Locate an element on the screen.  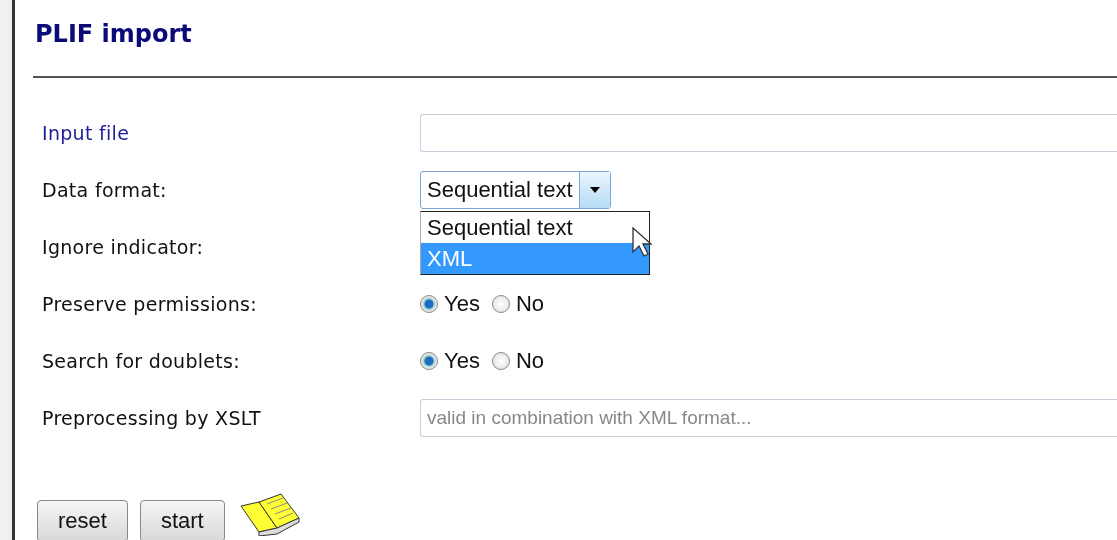
page-title: PLIF import is located at coordinates (114, 34).